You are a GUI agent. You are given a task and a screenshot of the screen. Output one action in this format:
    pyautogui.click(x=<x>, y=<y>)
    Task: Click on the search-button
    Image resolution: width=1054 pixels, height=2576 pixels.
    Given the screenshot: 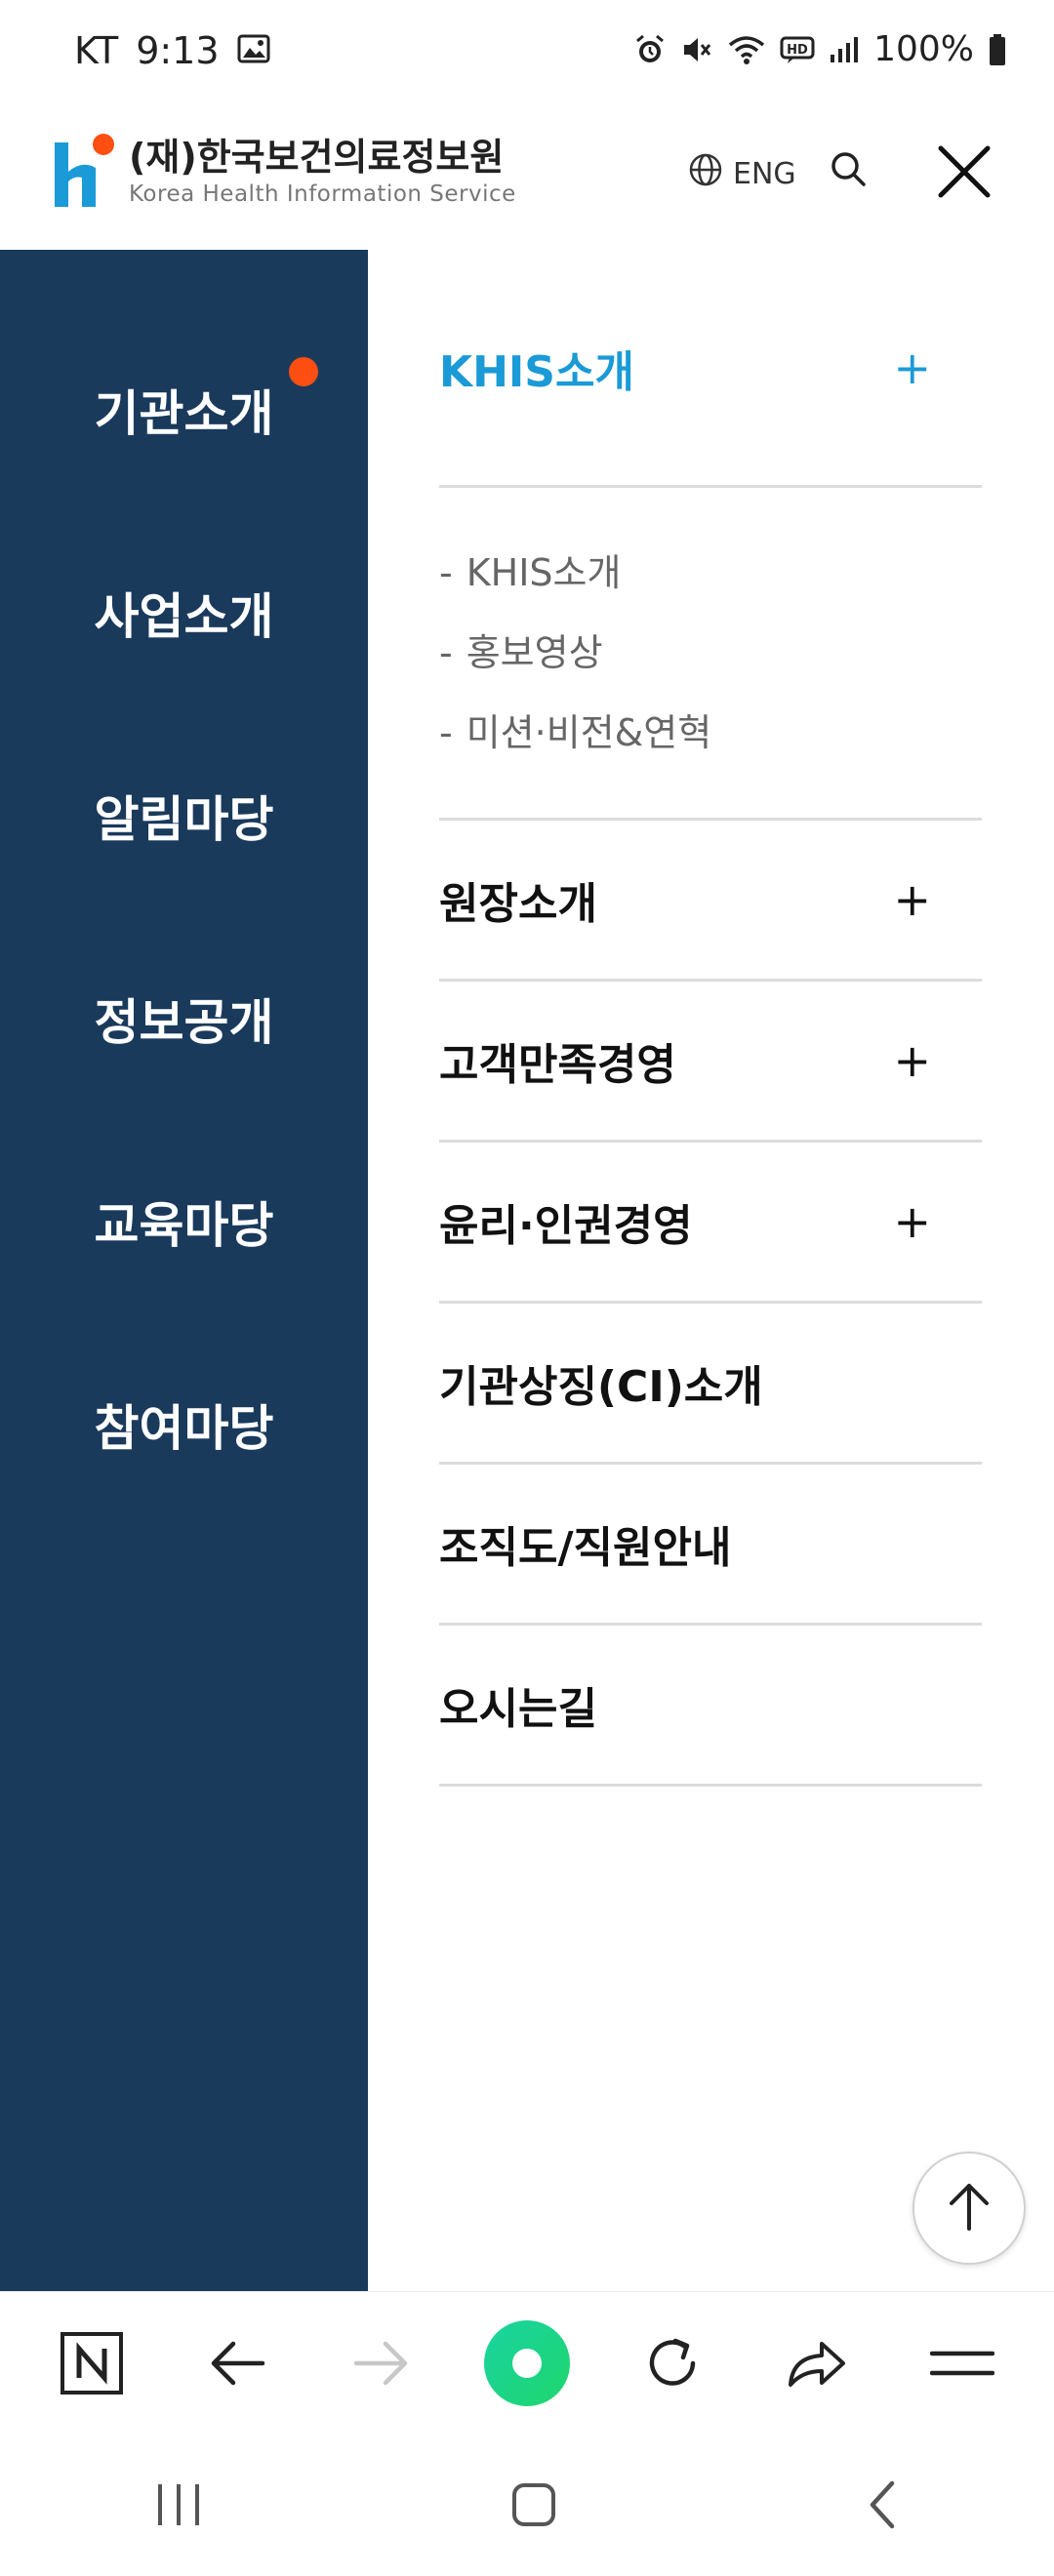 What is the action you would take?
    pyautogui.click(x=850, y=171)
    